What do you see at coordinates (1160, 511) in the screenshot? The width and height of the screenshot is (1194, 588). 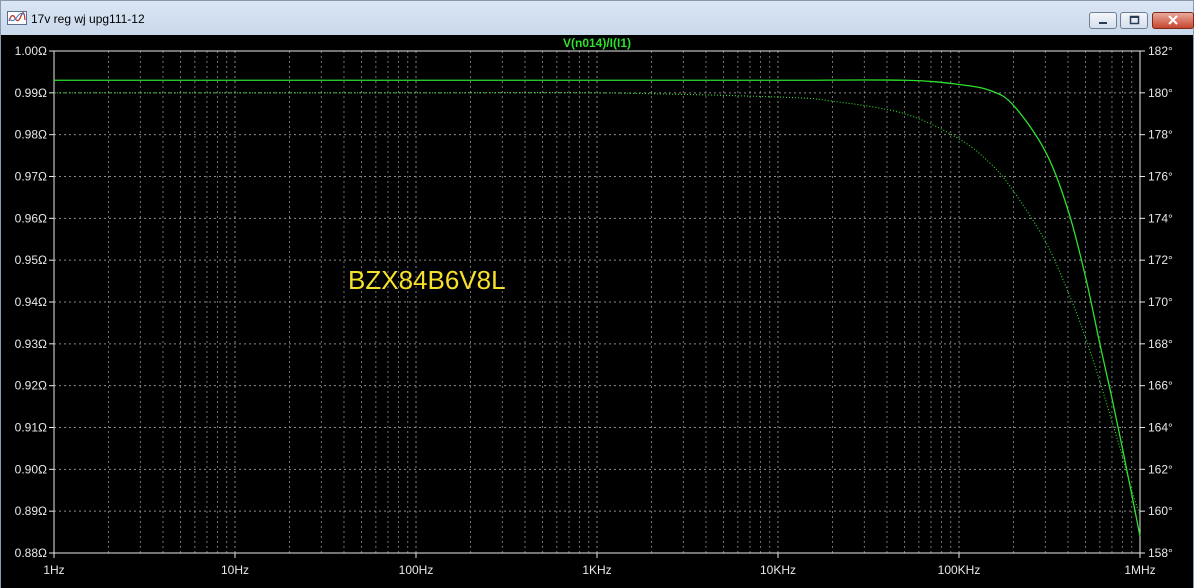 I see `y2-tick-label: 160°` at bounding box center [1160, 511].